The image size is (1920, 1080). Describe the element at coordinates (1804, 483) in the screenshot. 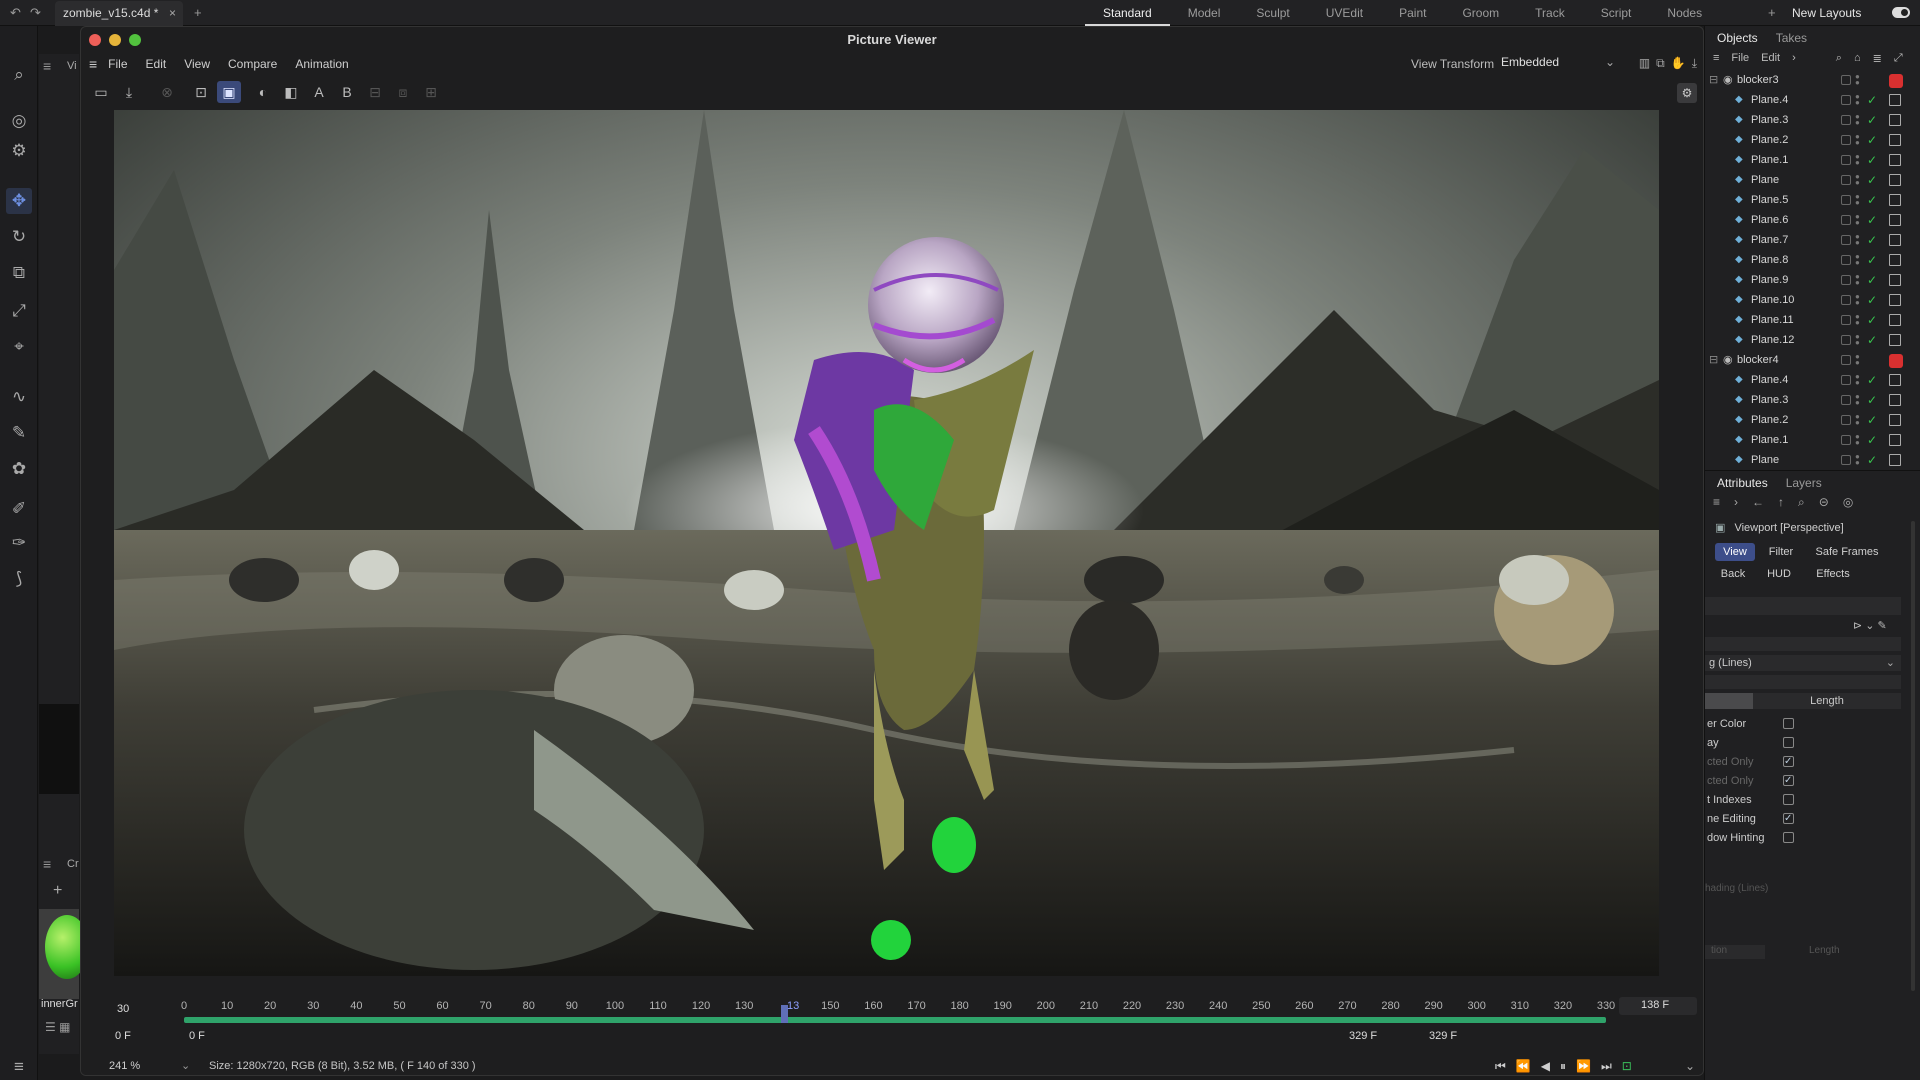

I see `tab-layers: Layers` at that location.